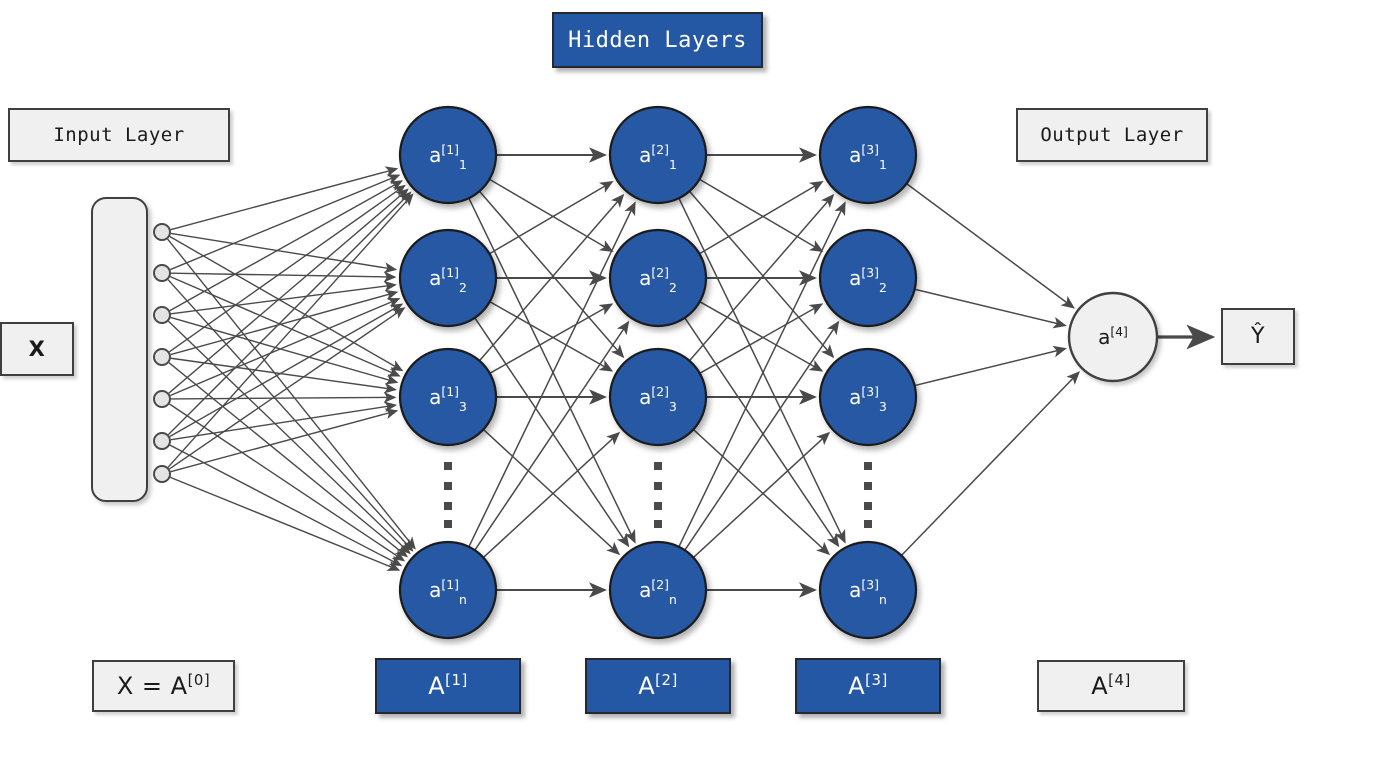 The image size is (1375, 779). I want to click on output-activation-box: A[4], so click(1111, 686).